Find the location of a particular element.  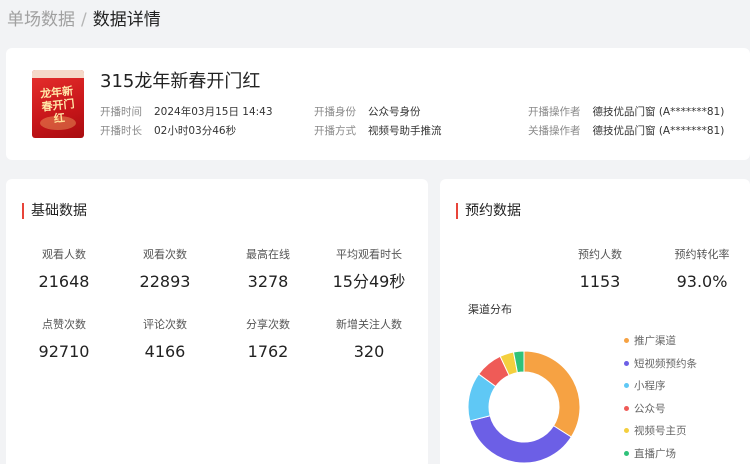

legend-item: 公众号 is located at coordinates (660, 413).